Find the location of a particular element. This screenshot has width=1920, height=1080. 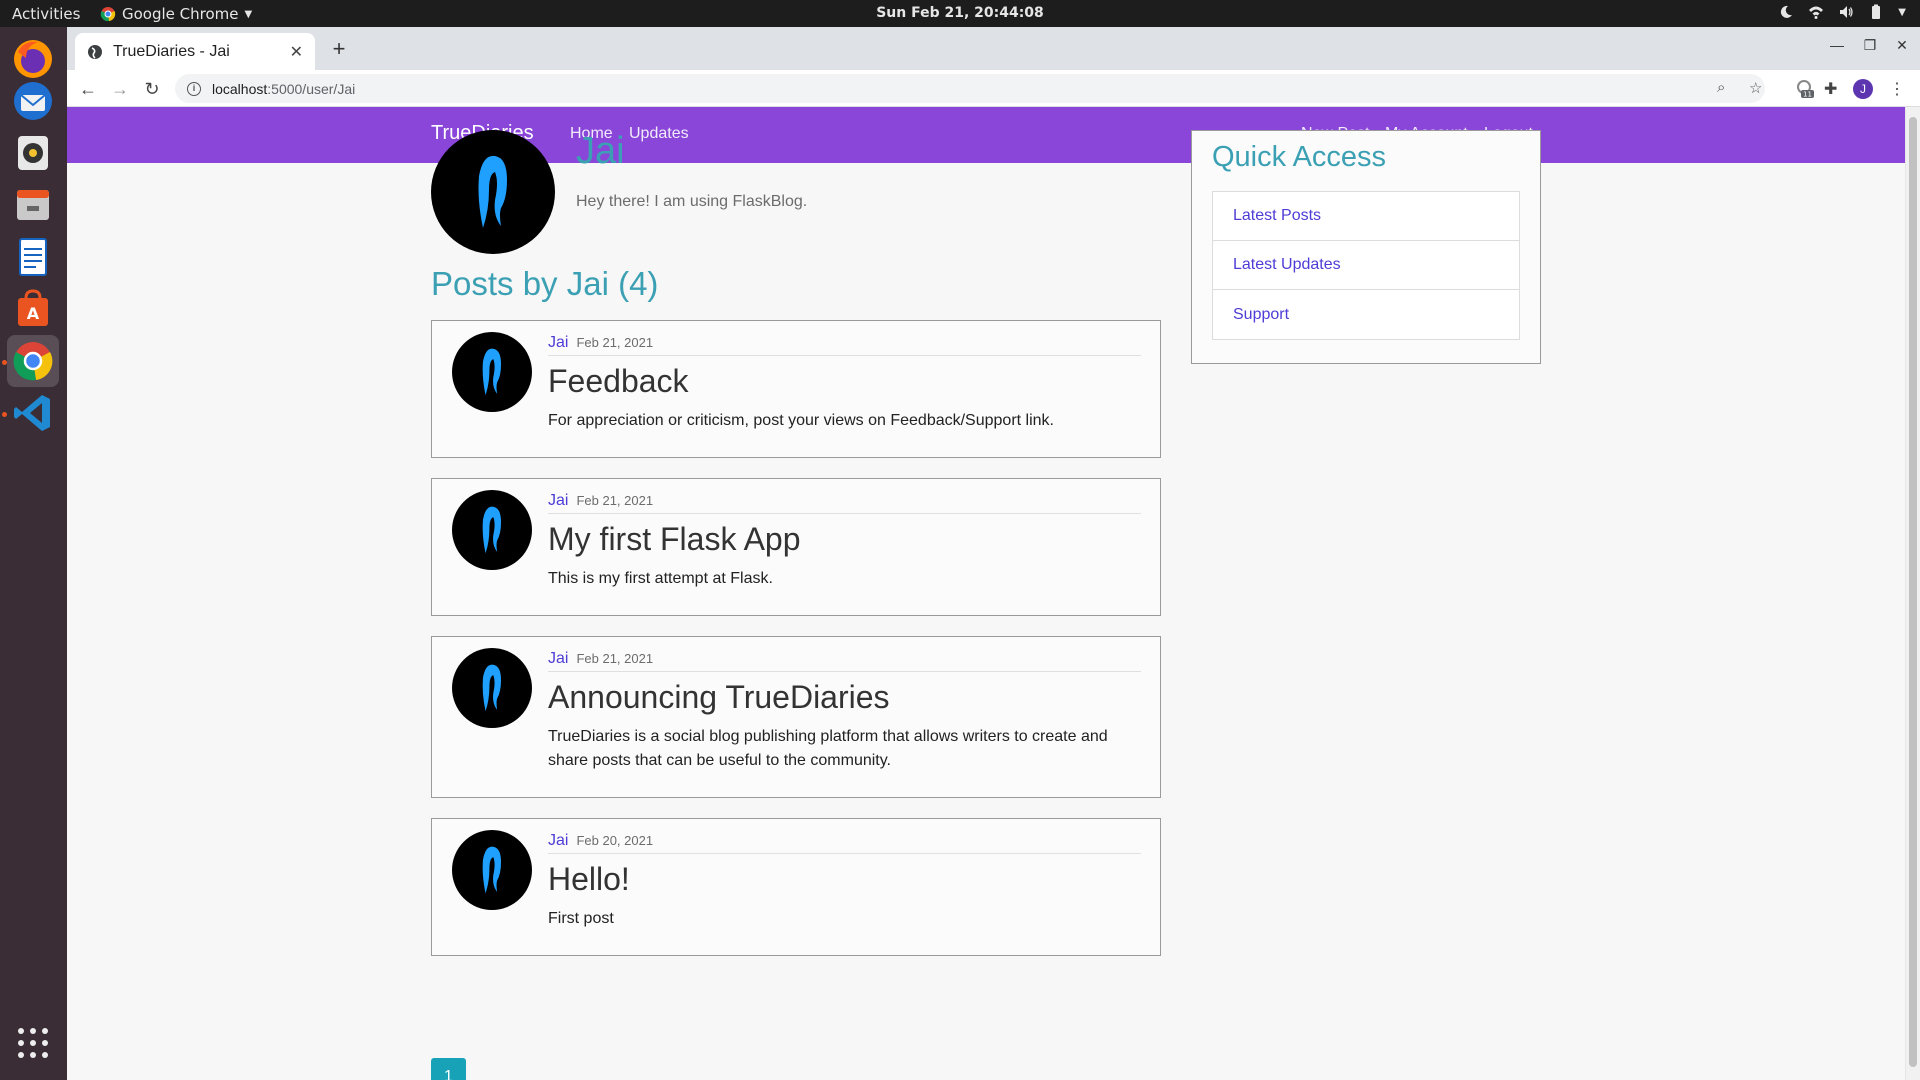

vscode-icon is located at coordinates (32, 413).